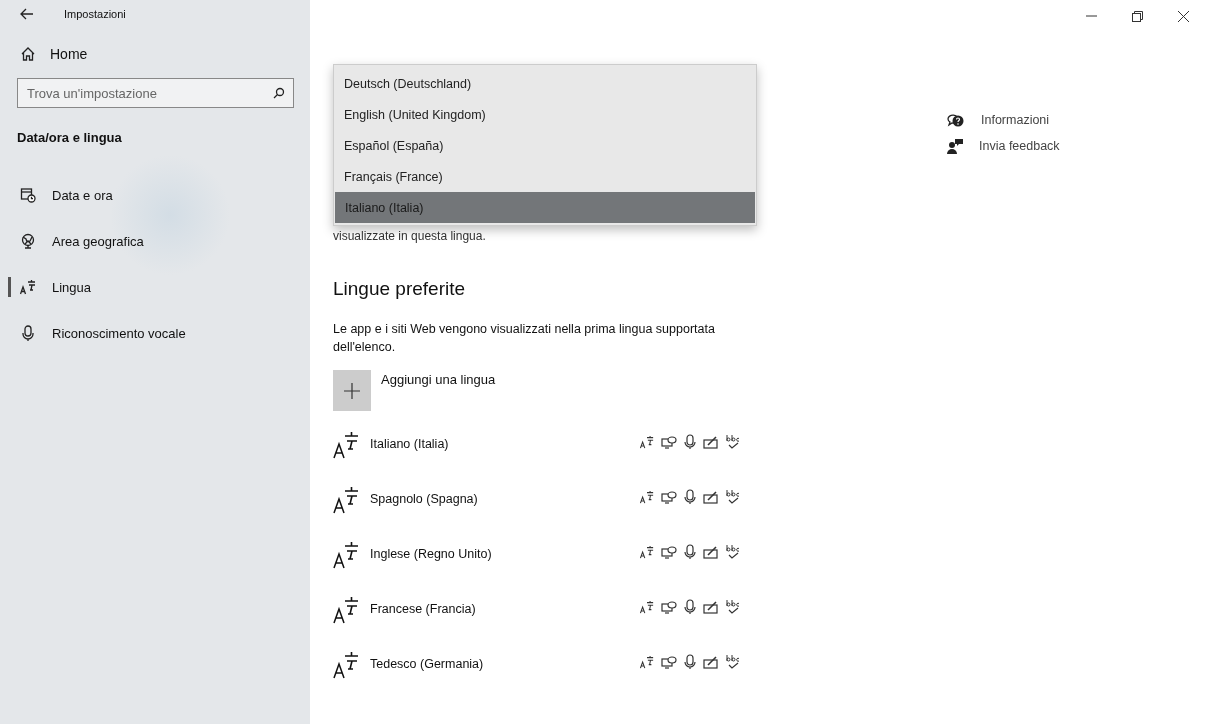 Image resolution: width=1206 pixels, height=724 pixels. What do you see at coordinates (56, 287) in the screenshot?
I see `sidebar-item: Lingua` at bounding box center [56, 287].